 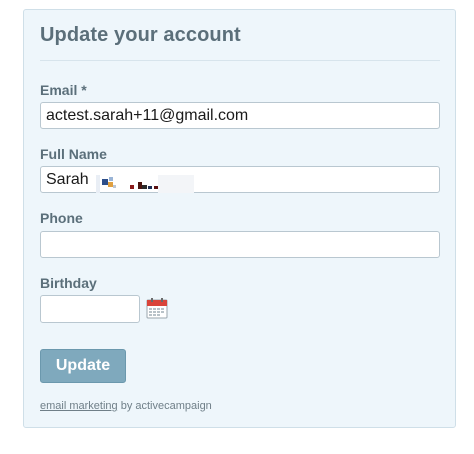 What do you see at coordinates (61, 218) in the screenshot?
I see `phone-label: Phone` at bounding box center [61, 218].